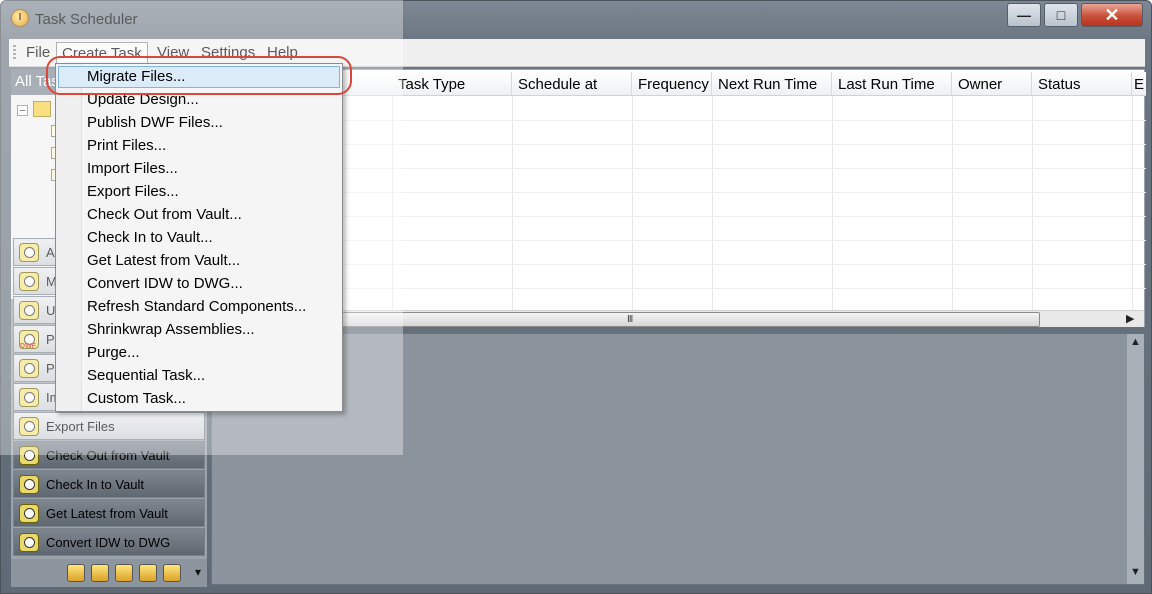 The height and width of the screenshot is (594, 1152). I want to click on task-button-label: Check Out from Vault, so click(108, 455).